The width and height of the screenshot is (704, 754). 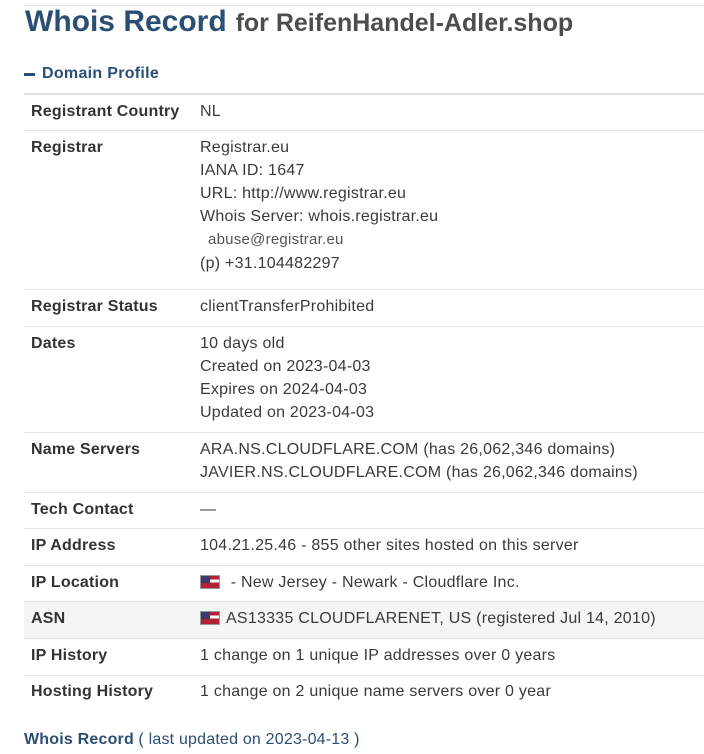 What do you see at coordinates (276, 239) in the screenshot?
I see `registrar-abuse-email: abuse@registrar.eu` at bounding box center [276, 239].